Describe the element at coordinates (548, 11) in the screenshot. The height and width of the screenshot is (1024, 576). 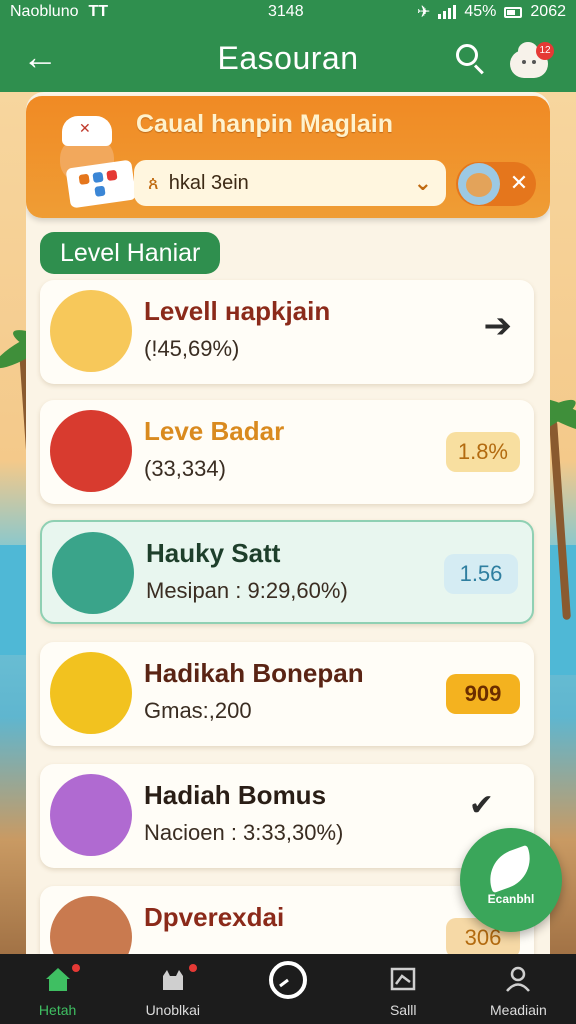
I see `status-extra: 2062` at that location.